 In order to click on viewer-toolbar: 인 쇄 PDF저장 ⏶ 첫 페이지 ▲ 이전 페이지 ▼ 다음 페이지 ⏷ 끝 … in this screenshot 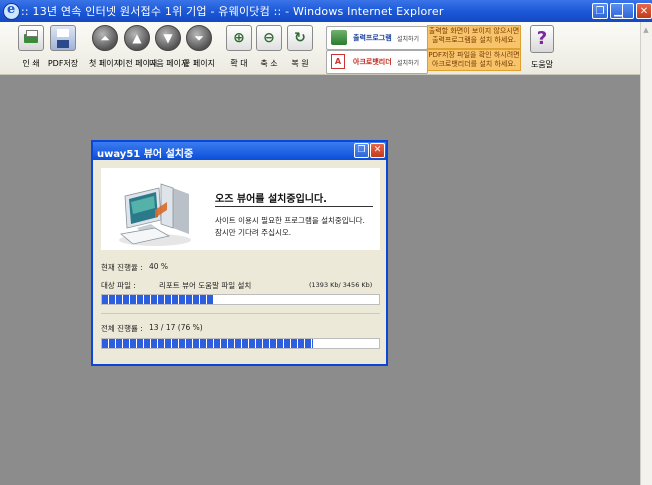, I will do `click(320, 48)`.